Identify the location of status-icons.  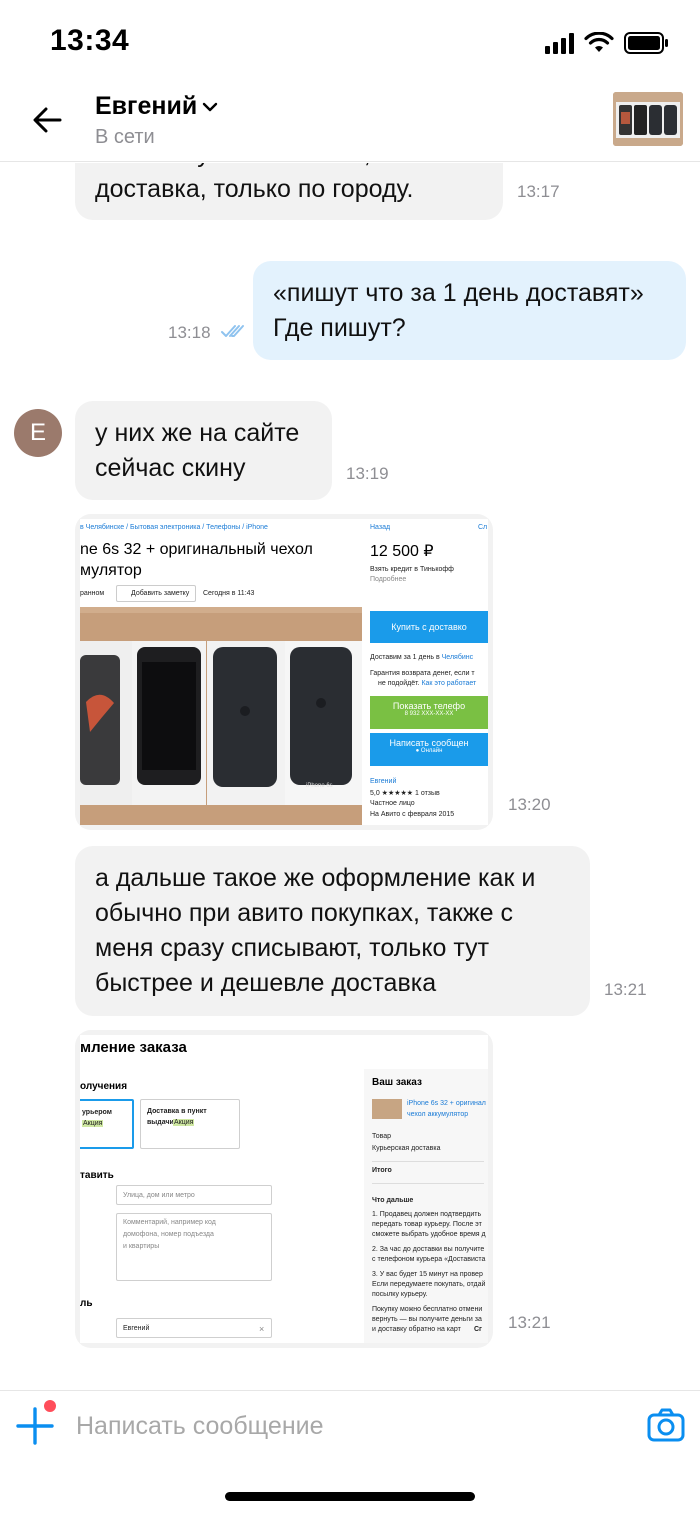
(607, 43).